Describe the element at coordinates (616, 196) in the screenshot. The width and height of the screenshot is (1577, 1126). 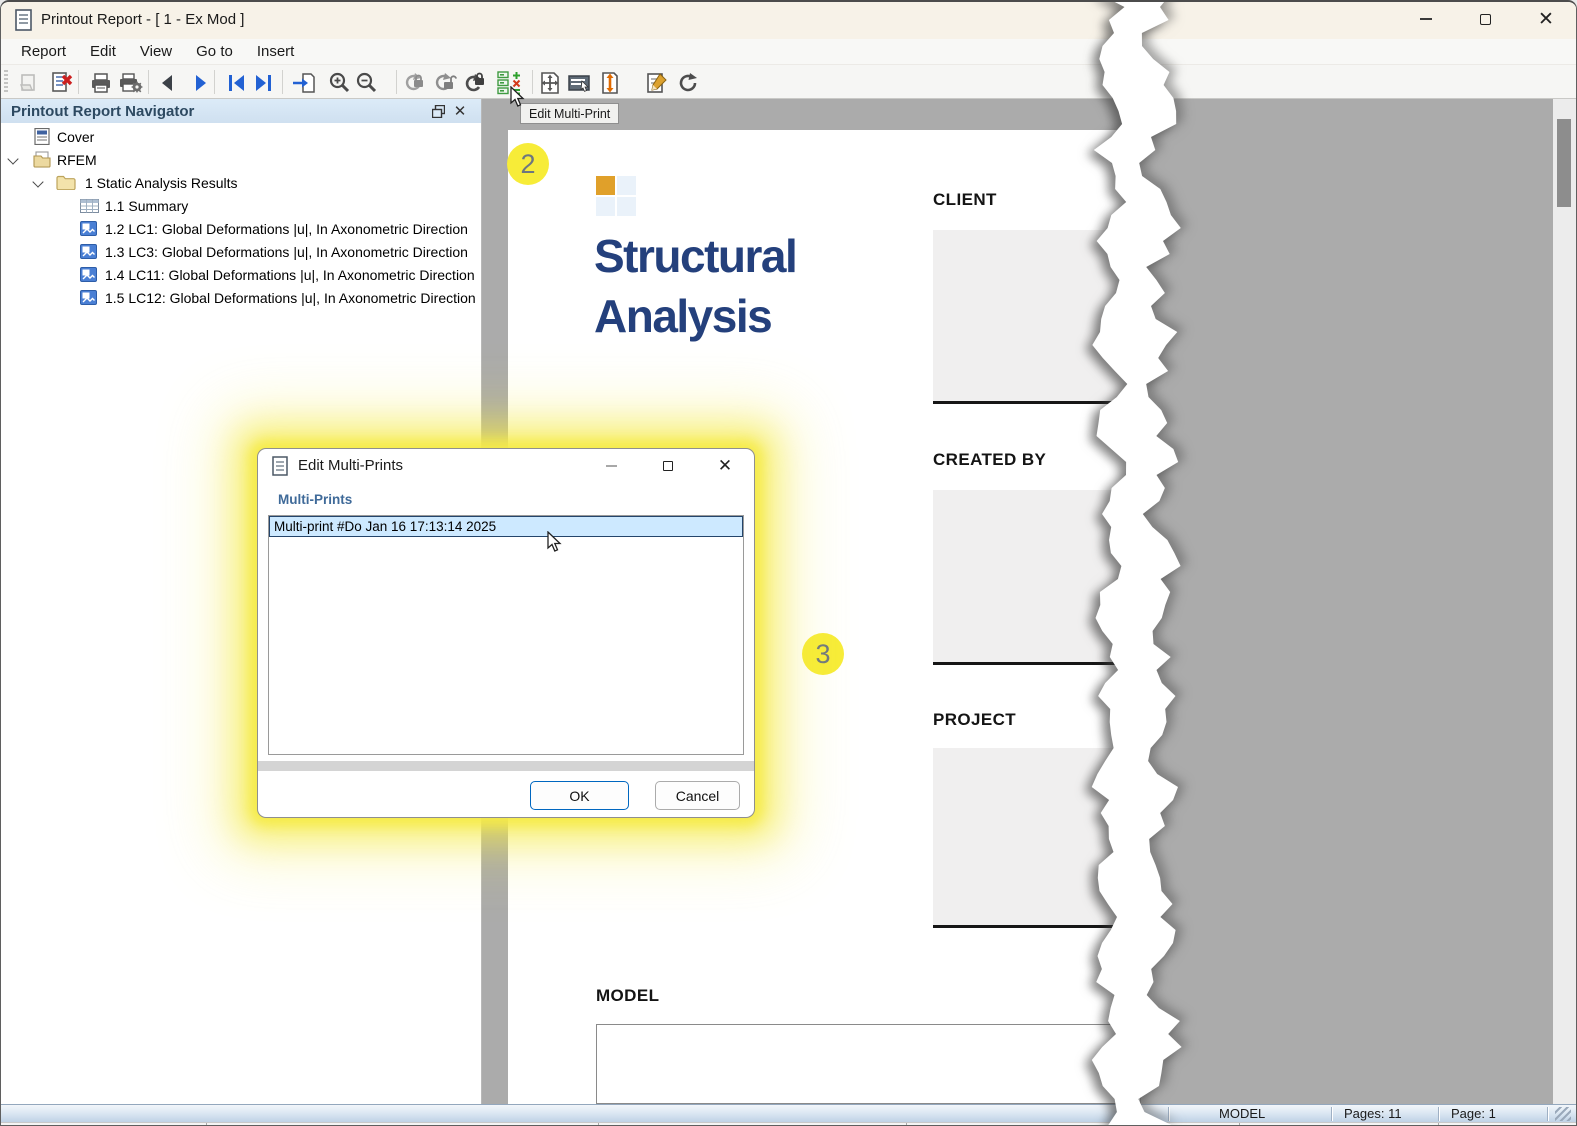
I see `company-logo` at that location.